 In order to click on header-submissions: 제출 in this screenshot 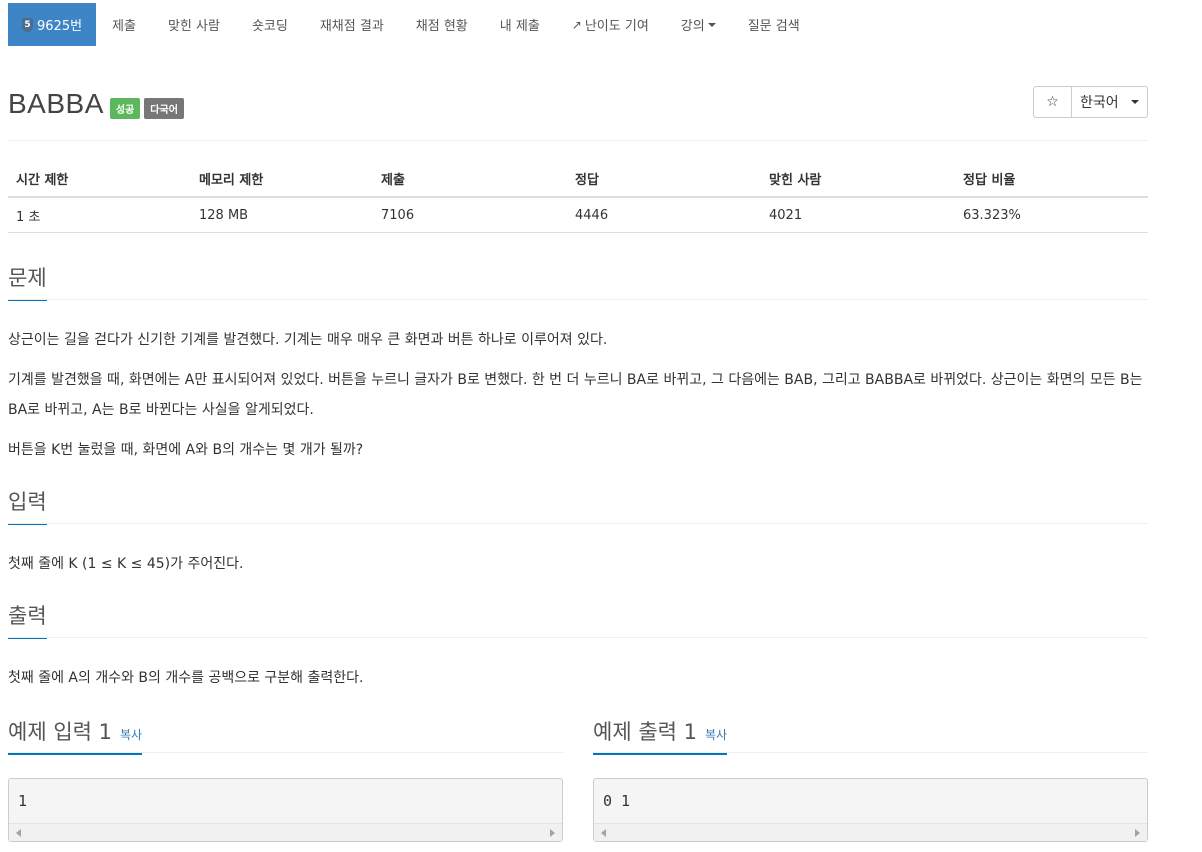, I will do `click(470, 179)`.